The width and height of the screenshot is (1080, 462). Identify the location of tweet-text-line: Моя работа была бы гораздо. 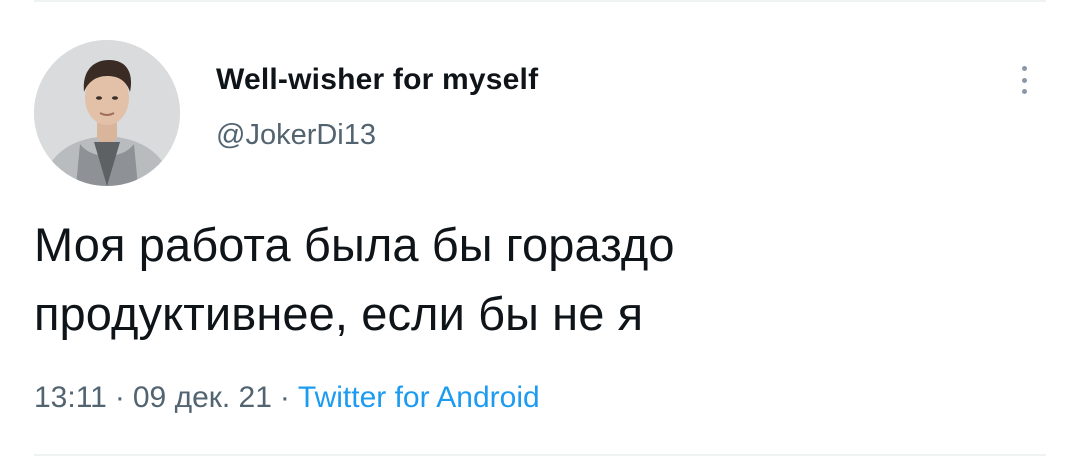
(354, 244).